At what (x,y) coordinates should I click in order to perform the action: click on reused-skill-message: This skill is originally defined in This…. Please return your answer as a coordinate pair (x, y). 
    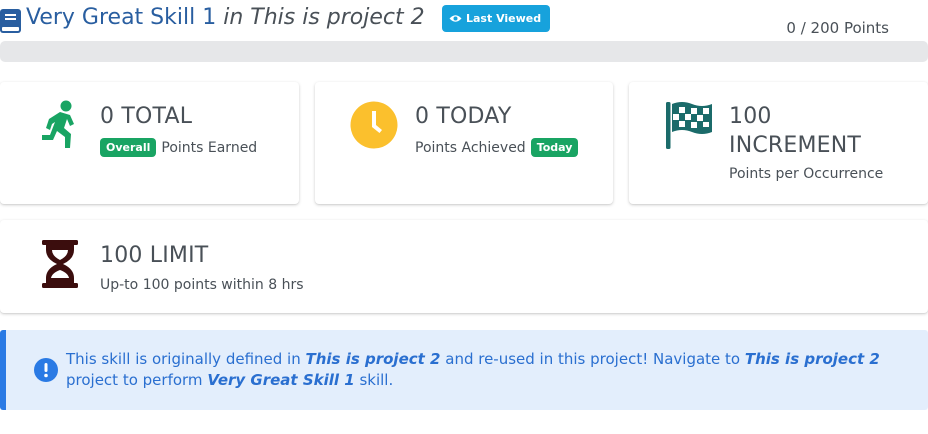
    Looking at the image, I should click on (486, 370).